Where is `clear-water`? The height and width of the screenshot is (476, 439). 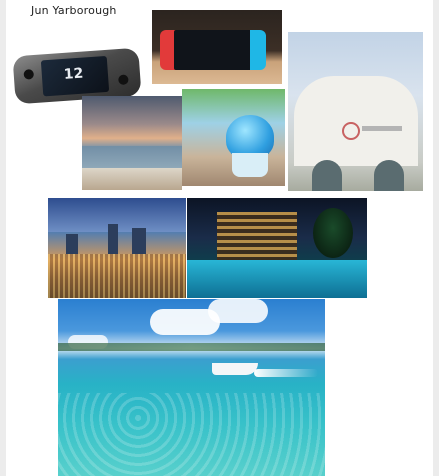
clear-water is located at coordinates (191, 434).